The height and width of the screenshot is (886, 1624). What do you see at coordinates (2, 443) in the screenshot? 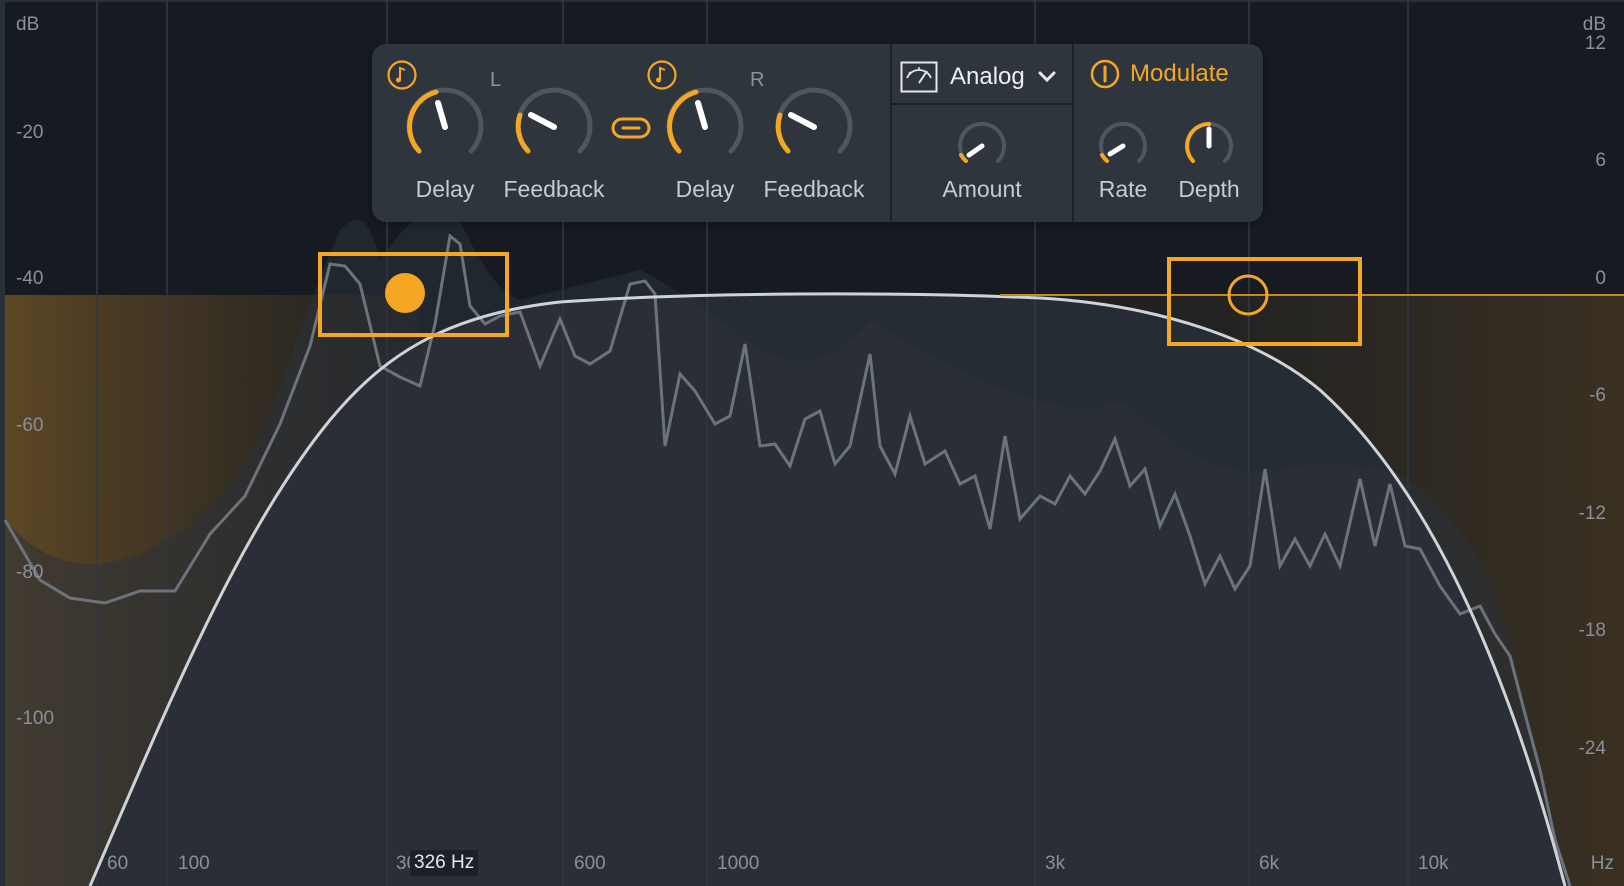
I see `left-border` at bounding box center [2, 443].